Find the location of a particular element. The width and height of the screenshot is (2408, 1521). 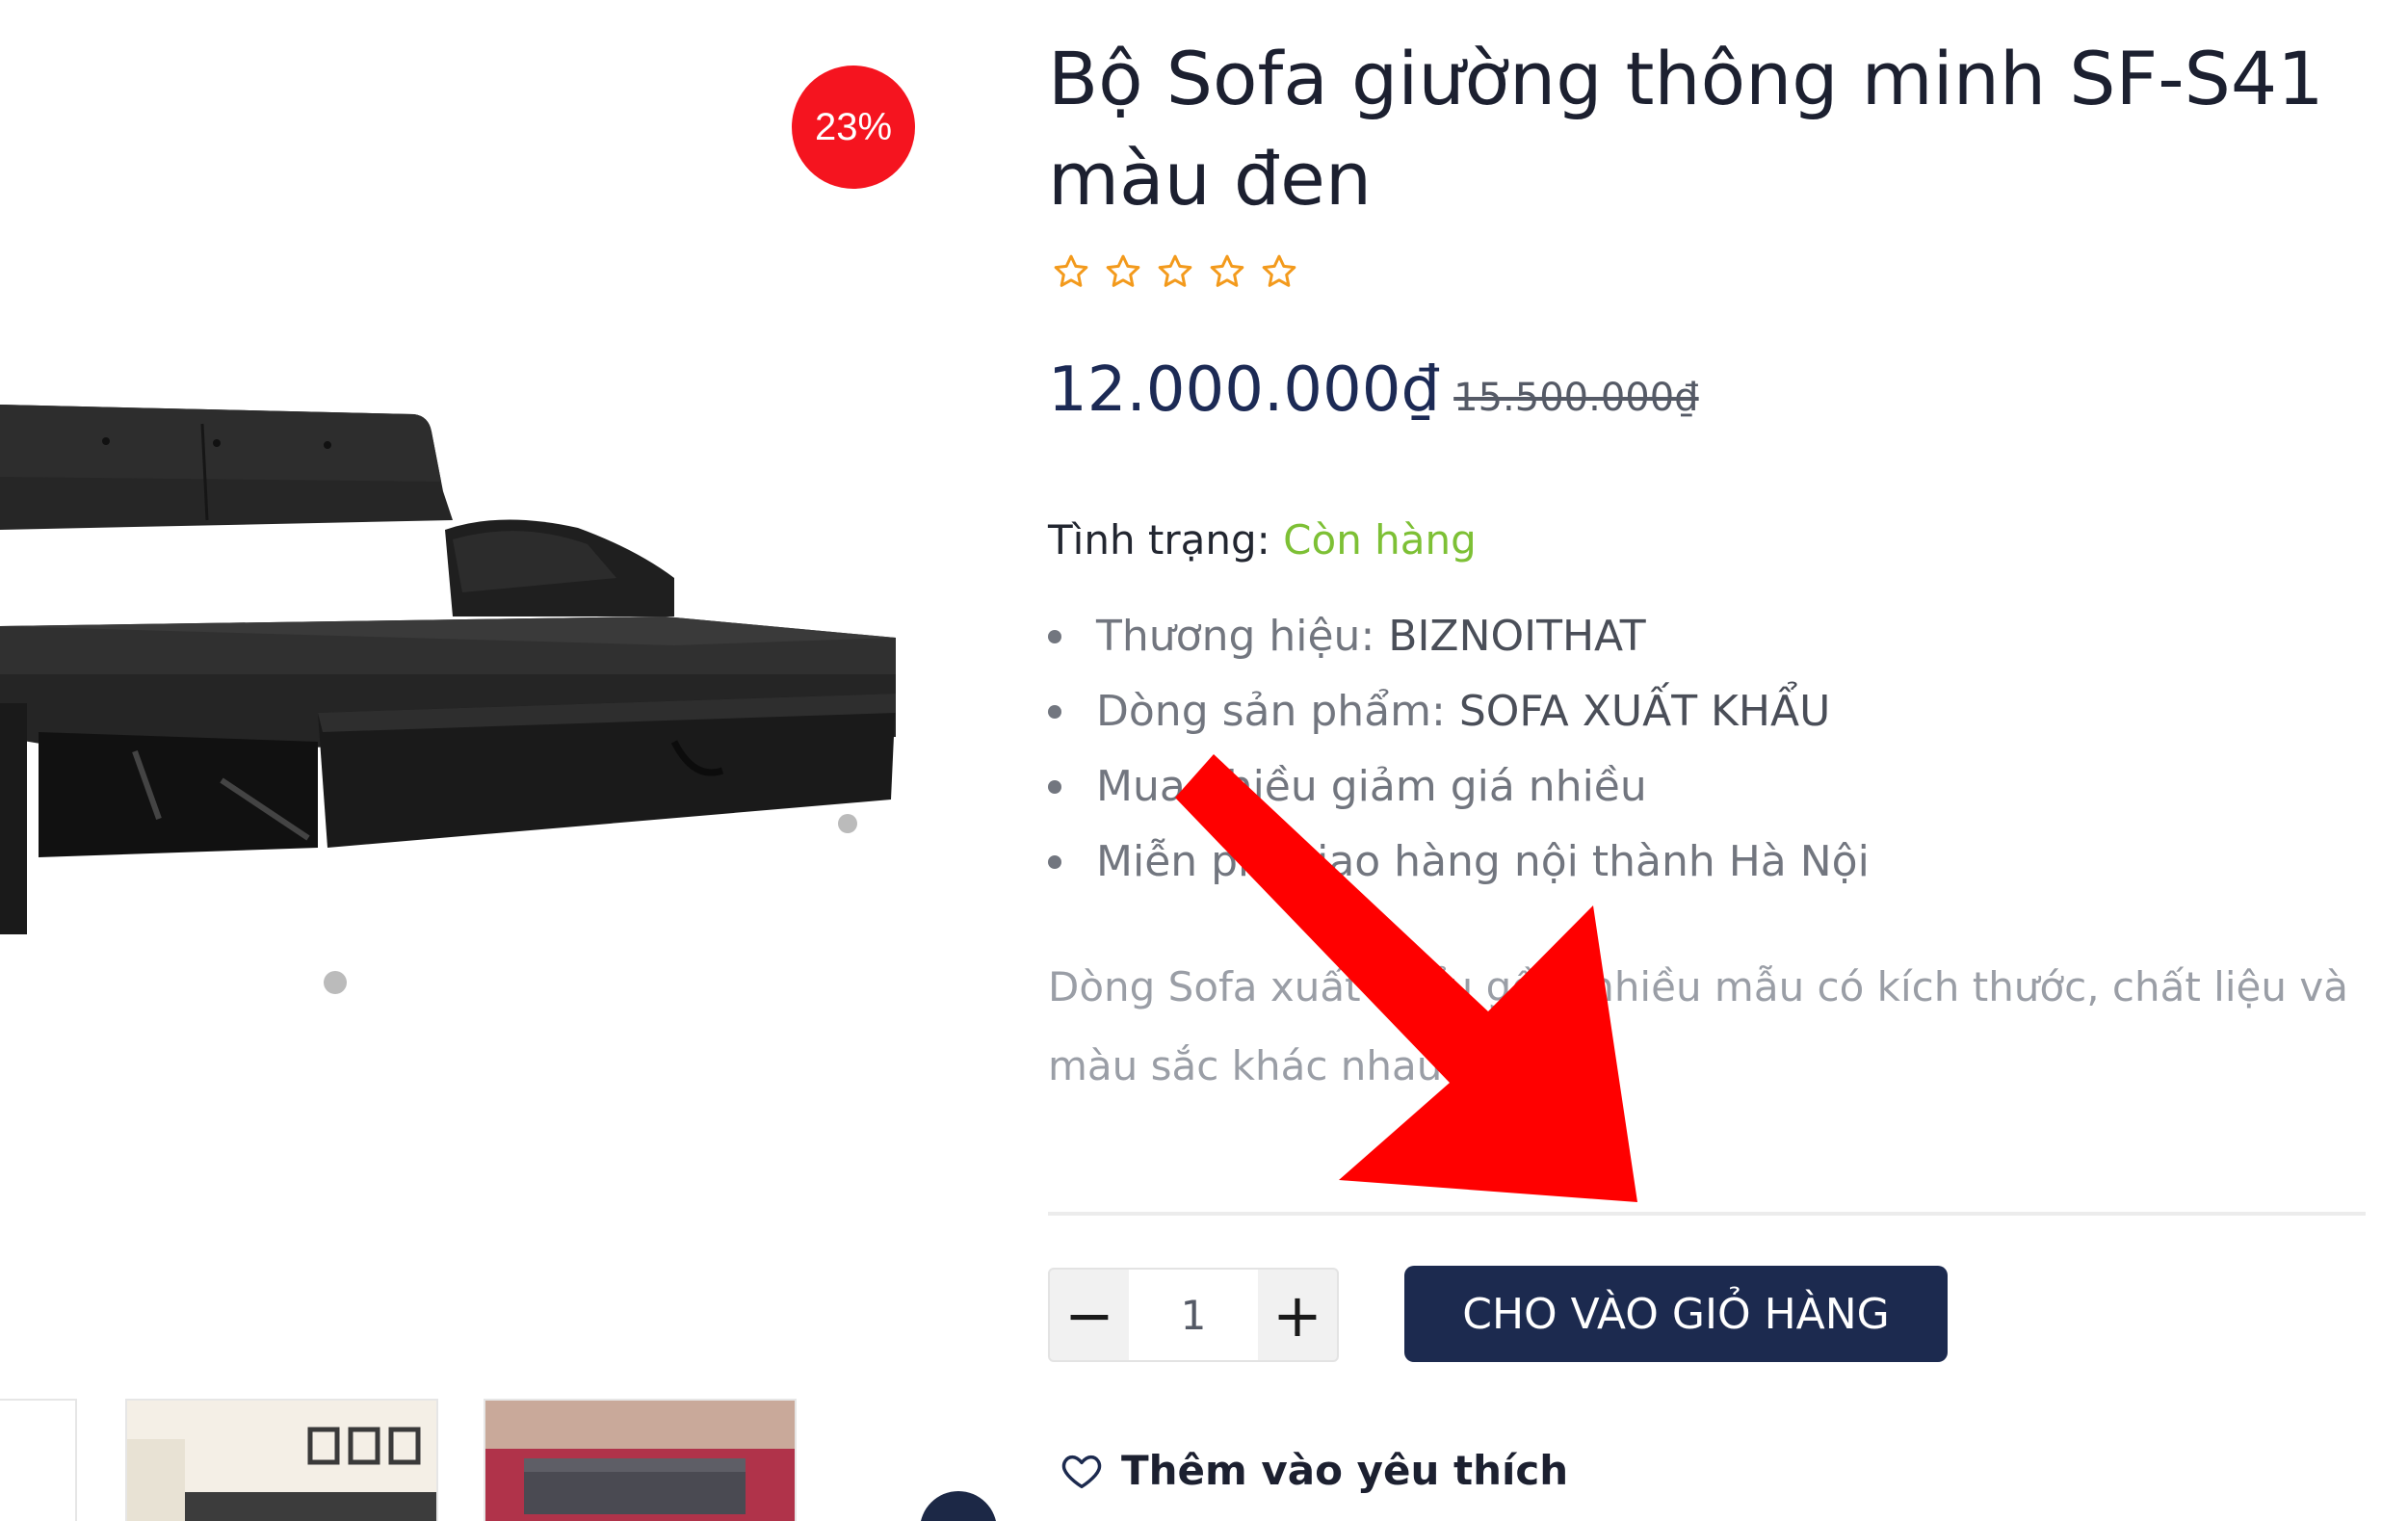

quantity-stepper: − + is located at coordinates (1193, 1315).